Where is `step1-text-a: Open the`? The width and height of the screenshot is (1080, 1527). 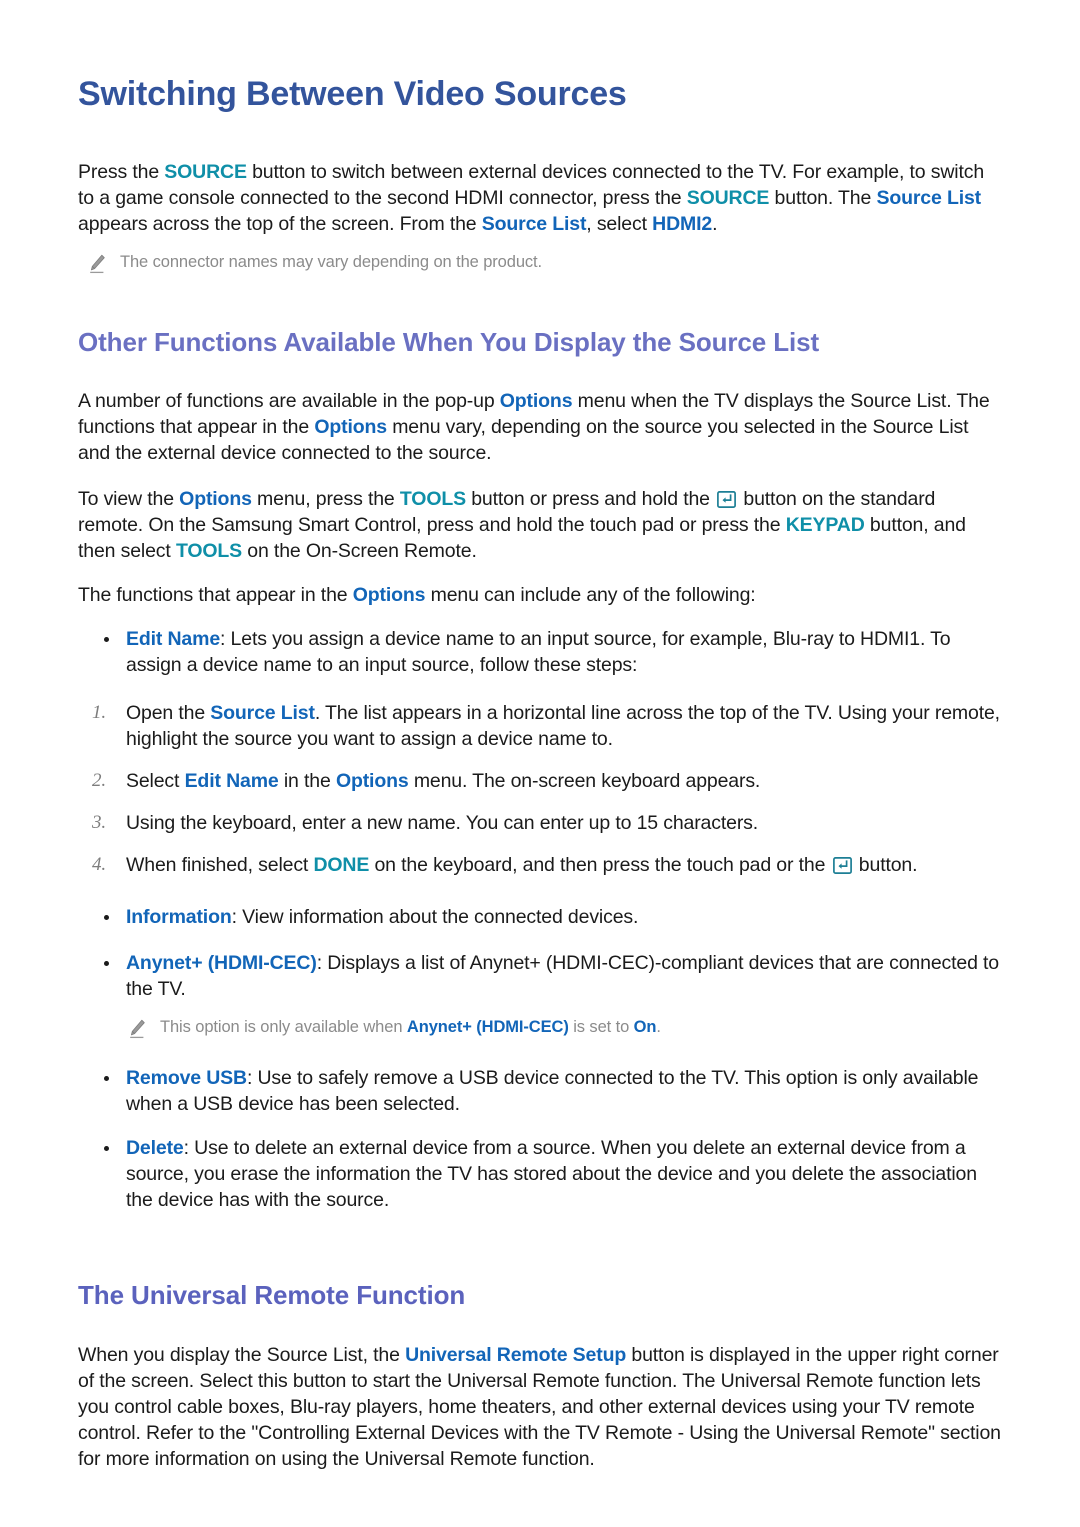 step1-text-a: Open the is located at coordinates (168, 713).